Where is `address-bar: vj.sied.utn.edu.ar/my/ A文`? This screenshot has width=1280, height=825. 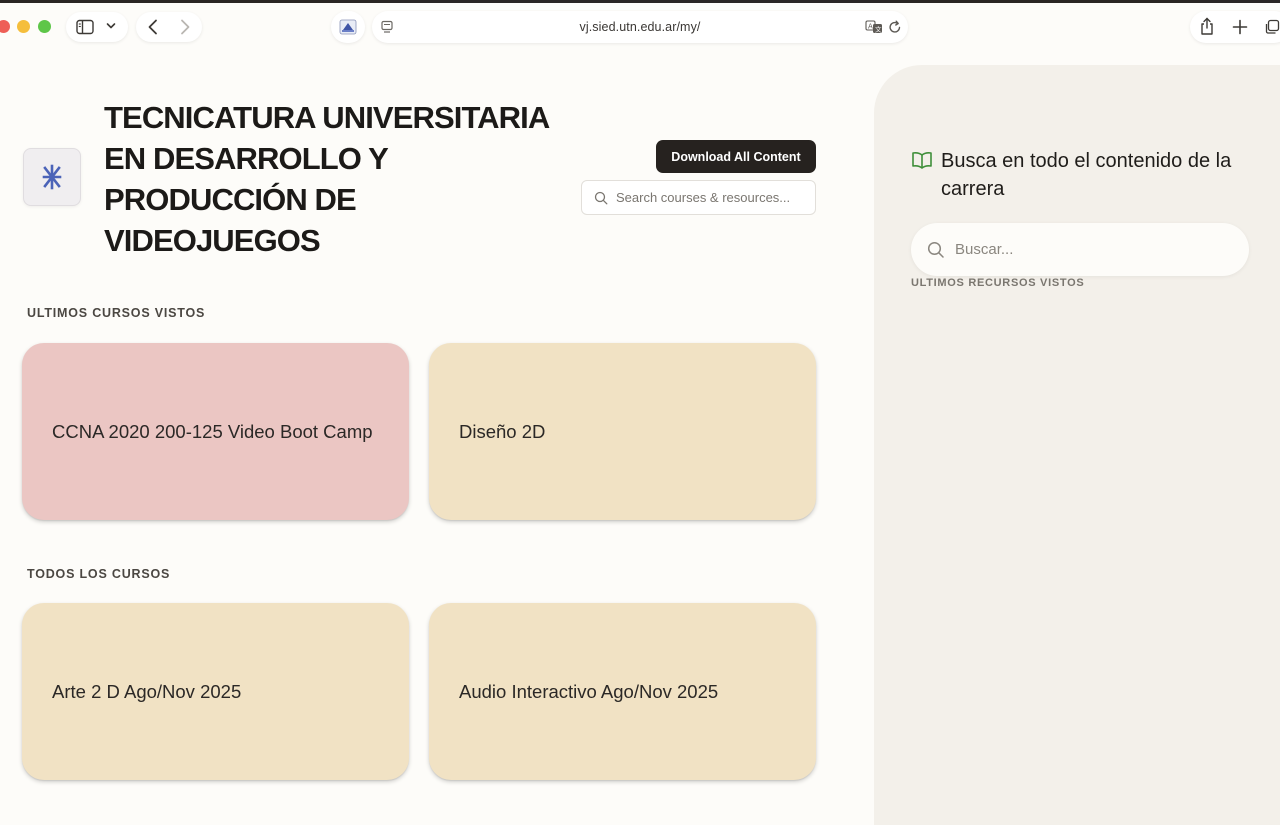
address-bar: vj.sied.utn.edu.ar/my/ A文 is located at coordinates (640, 27).